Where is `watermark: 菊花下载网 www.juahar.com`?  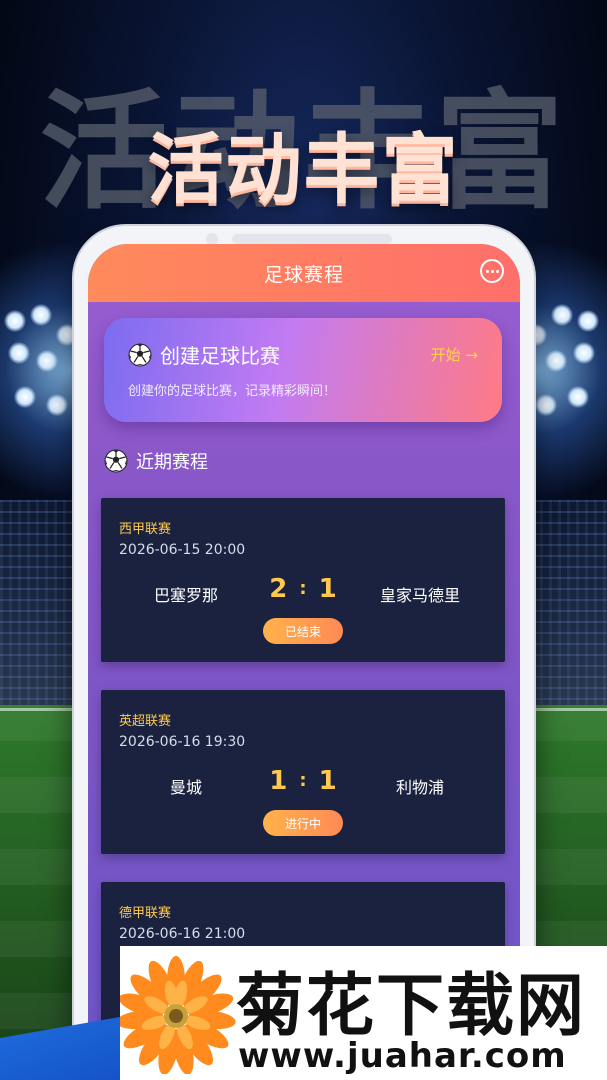 watermark: 菊花下载网 www.juahar.com is located at coordinates (363, 1013).